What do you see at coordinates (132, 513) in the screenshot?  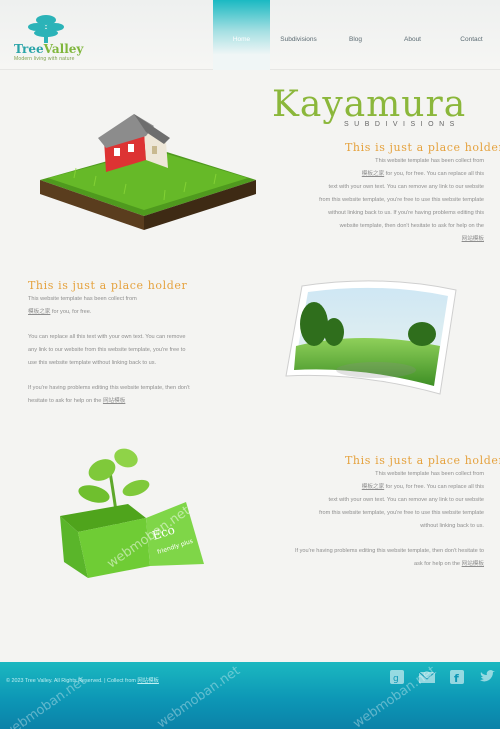 I see `eco-box-with-plant-image: Eco friendly plus` at bounding box center [132, 513].